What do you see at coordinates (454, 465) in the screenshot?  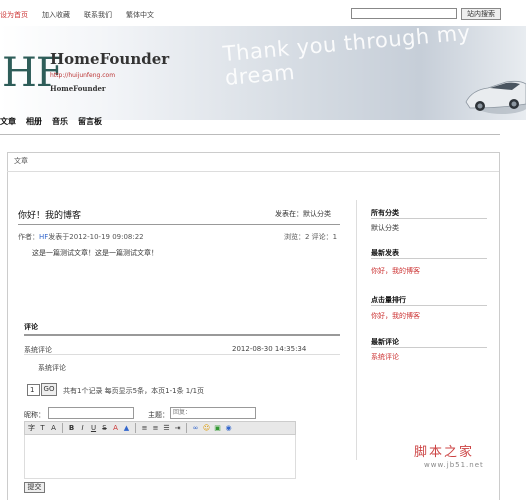 I see `watermark-site: www.jb51.net` at bounding box center [454, 465].